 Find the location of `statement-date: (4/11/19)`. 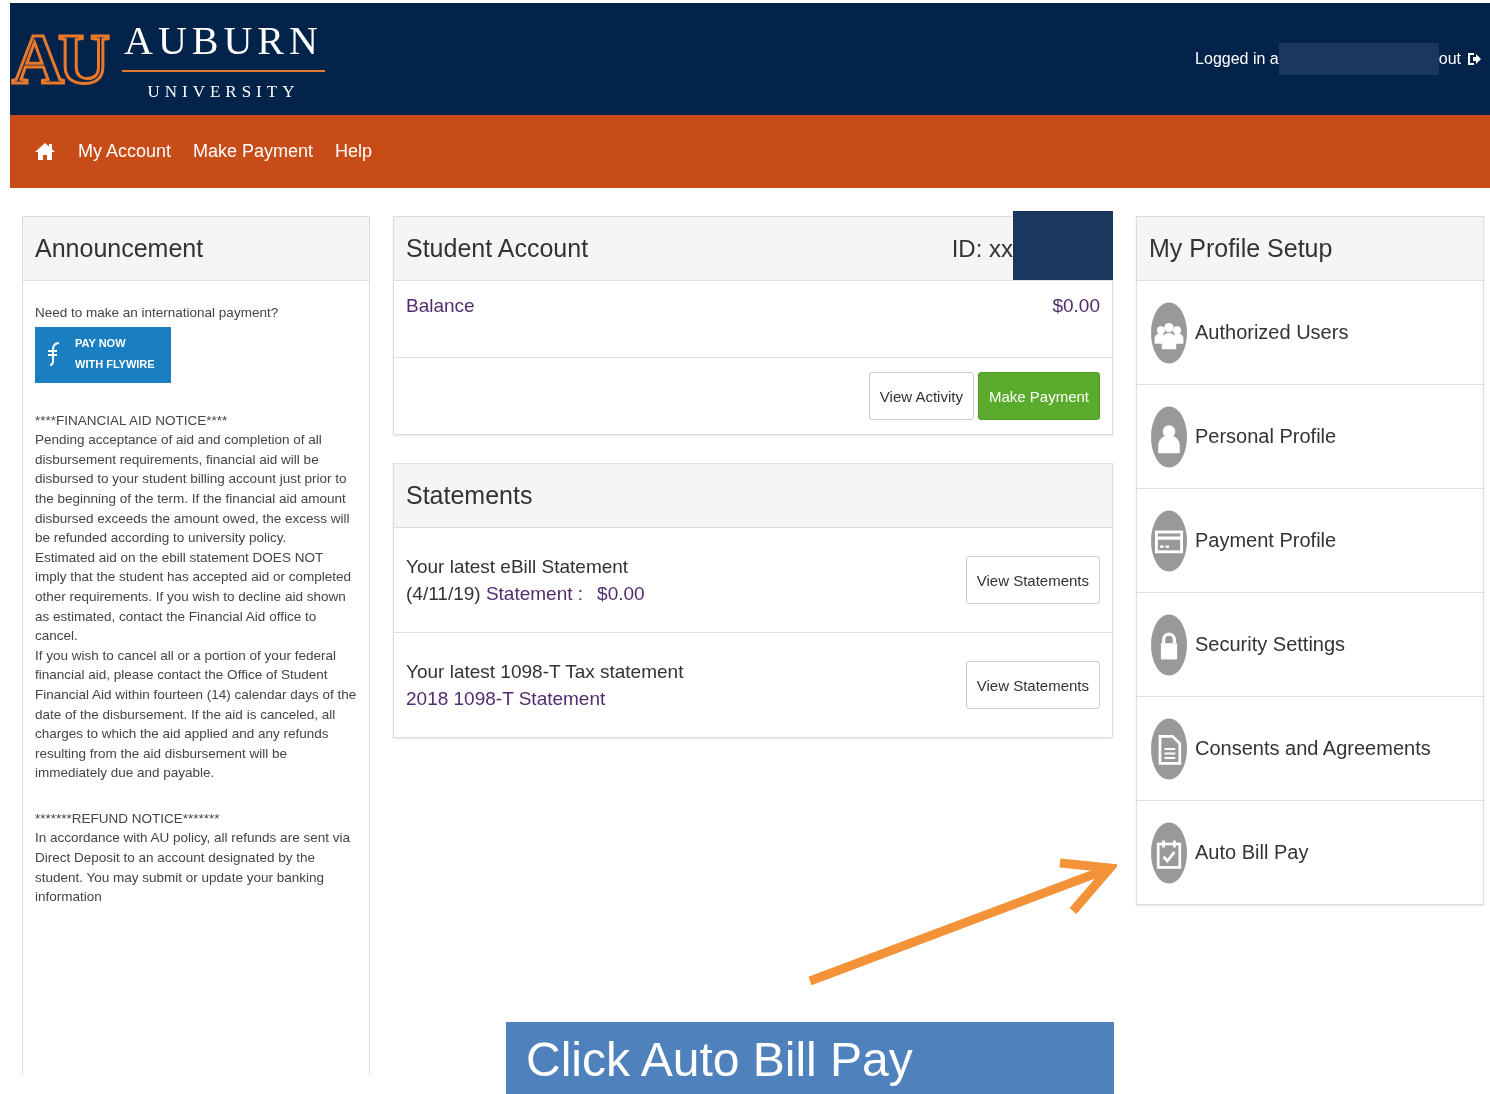

statement-date: (4/11/19) is located at coordinates (444, 593).